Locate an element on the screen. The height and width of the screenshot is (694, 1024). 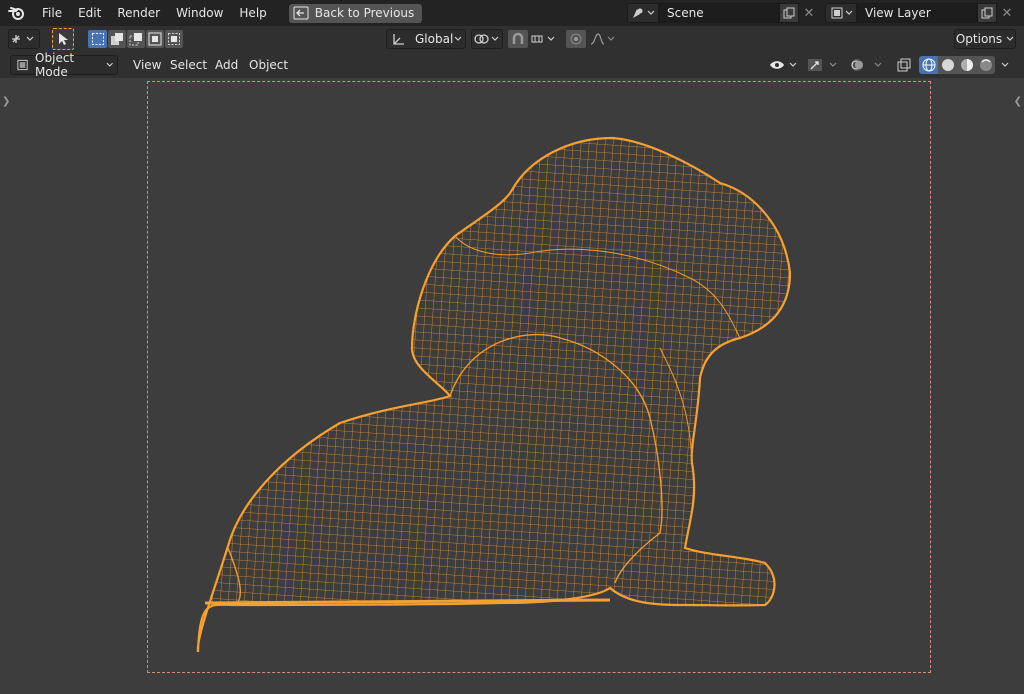
view-layer-icon is located at coordinates (842, 13).